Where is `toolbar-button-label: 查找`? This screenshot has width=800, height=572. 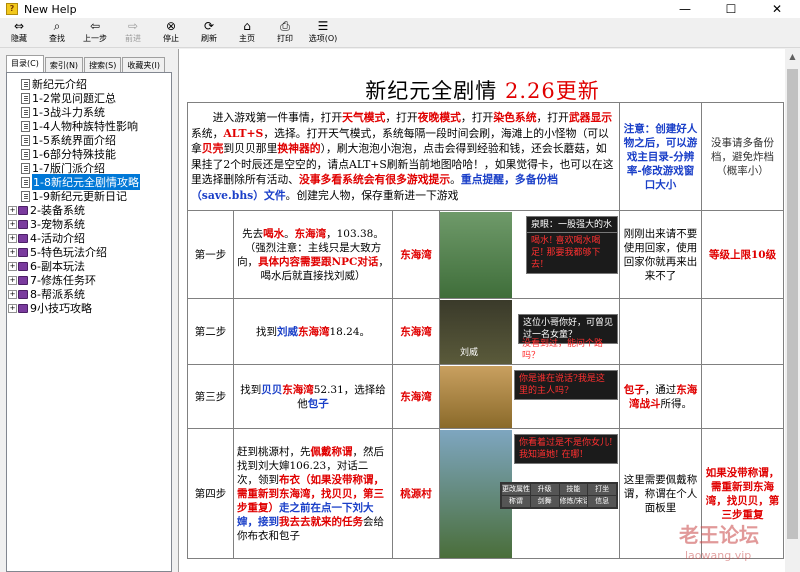
toolbar-button-label: 查找 is located at coordinates (57, 38).